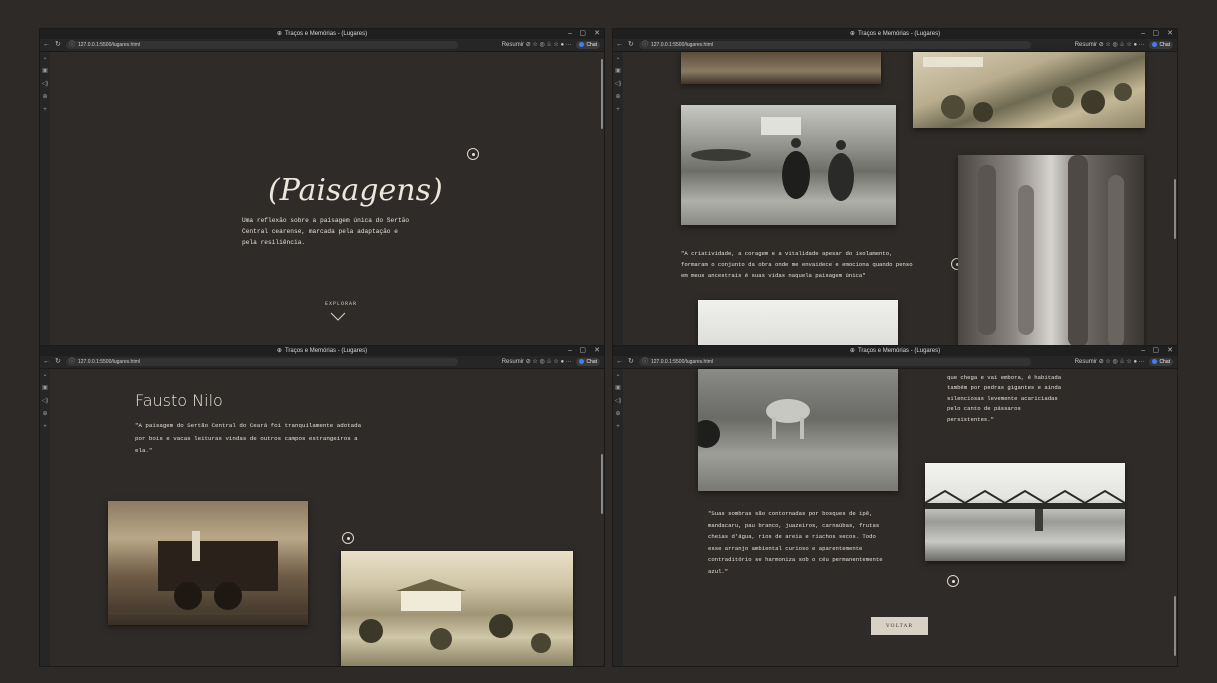 The height and width of the screenshot is (683, 1217). I want to click on cactus-photo, so click(1051, 251).